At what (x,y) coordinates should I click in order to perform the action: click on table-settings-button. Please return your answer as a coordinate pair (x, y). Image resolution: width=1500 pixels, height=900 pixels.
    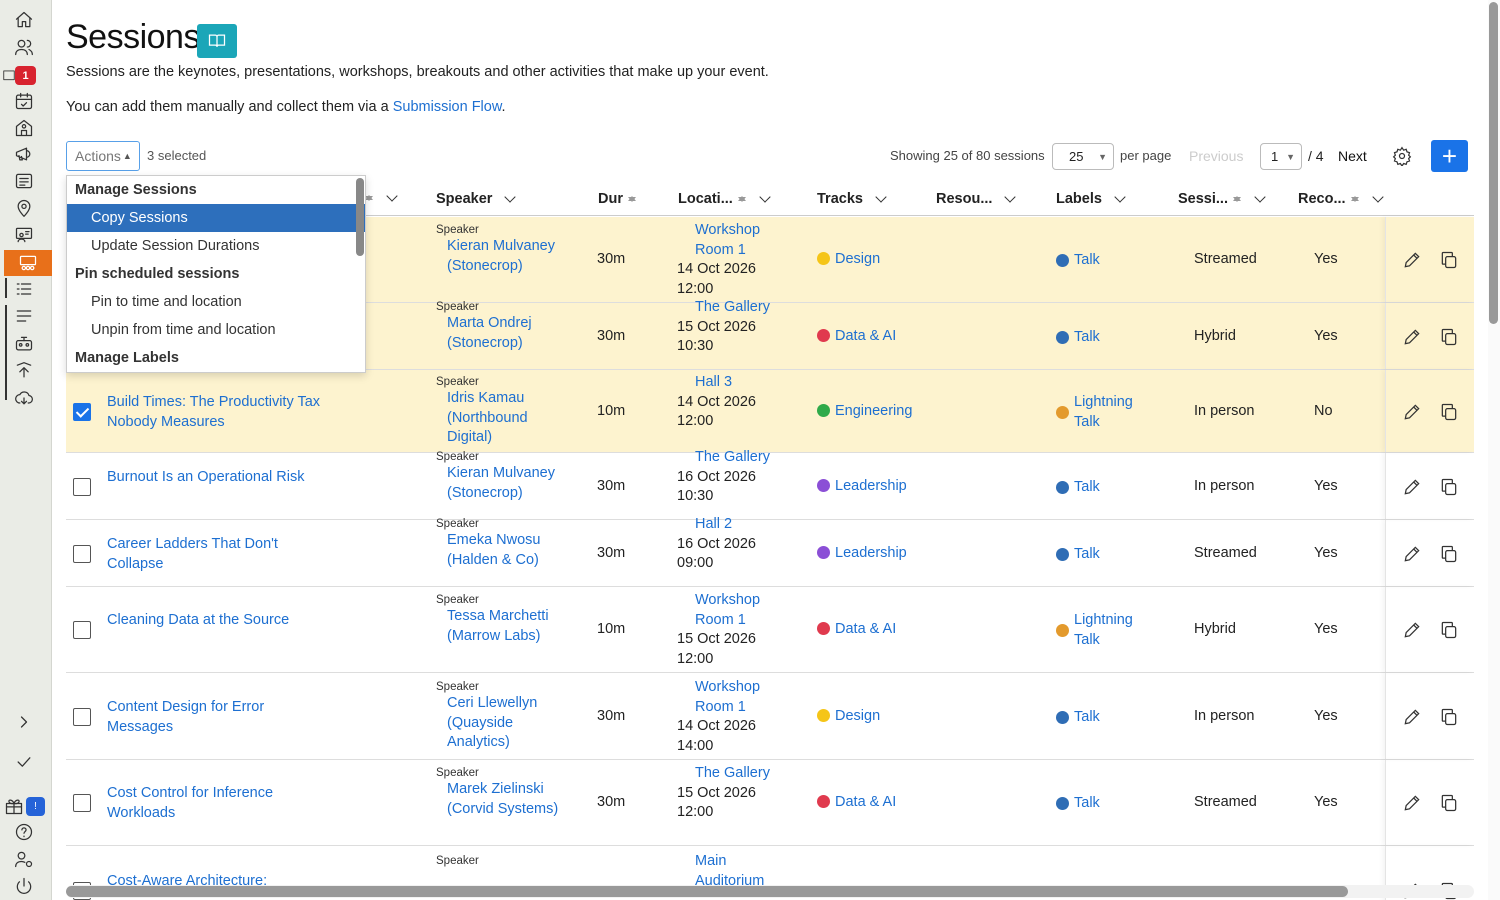
    Looking at the image, I should click on (1403, 157).